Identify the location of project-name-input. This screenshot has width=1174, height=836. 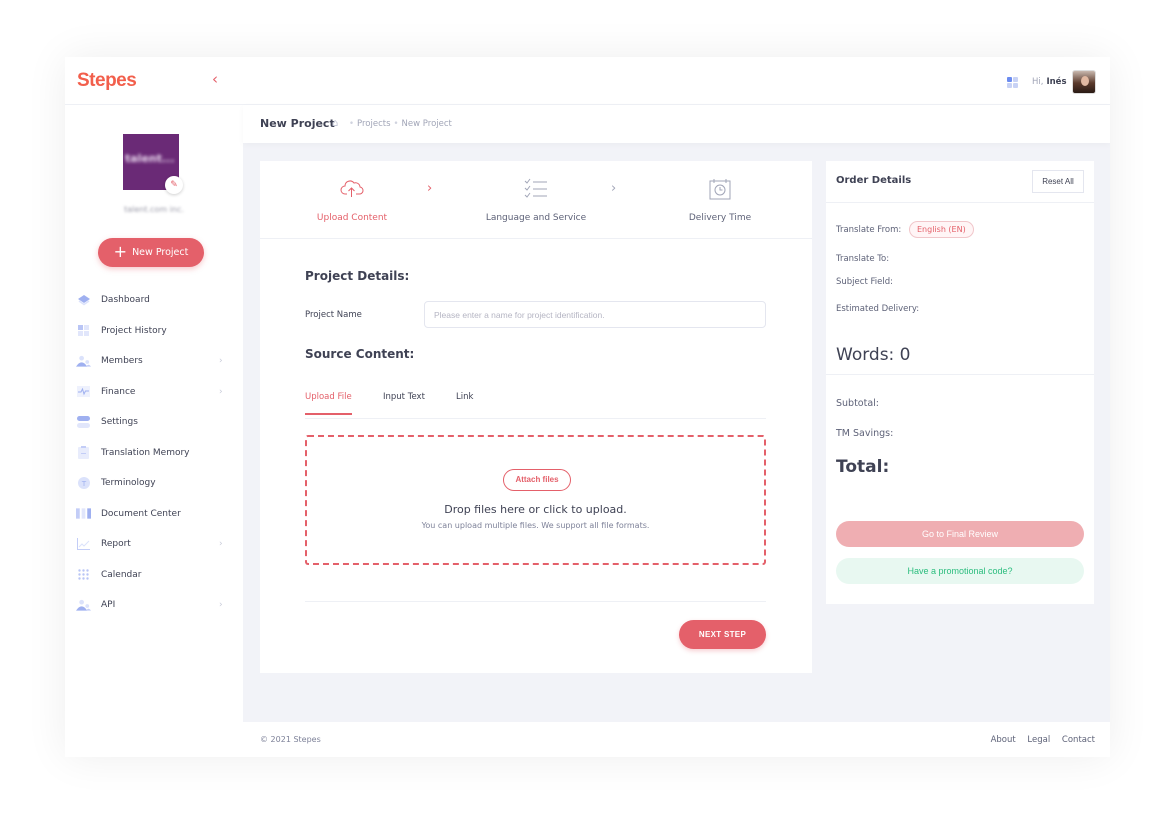
(595, 314).